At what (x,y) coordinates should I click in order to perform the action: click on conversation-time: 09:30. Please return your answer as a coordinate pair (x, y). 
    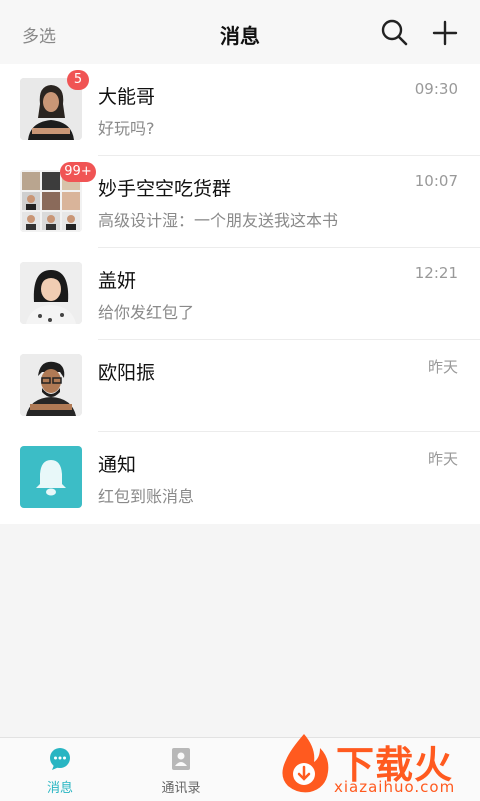
    Looking at the image, I should click on (436, 89).